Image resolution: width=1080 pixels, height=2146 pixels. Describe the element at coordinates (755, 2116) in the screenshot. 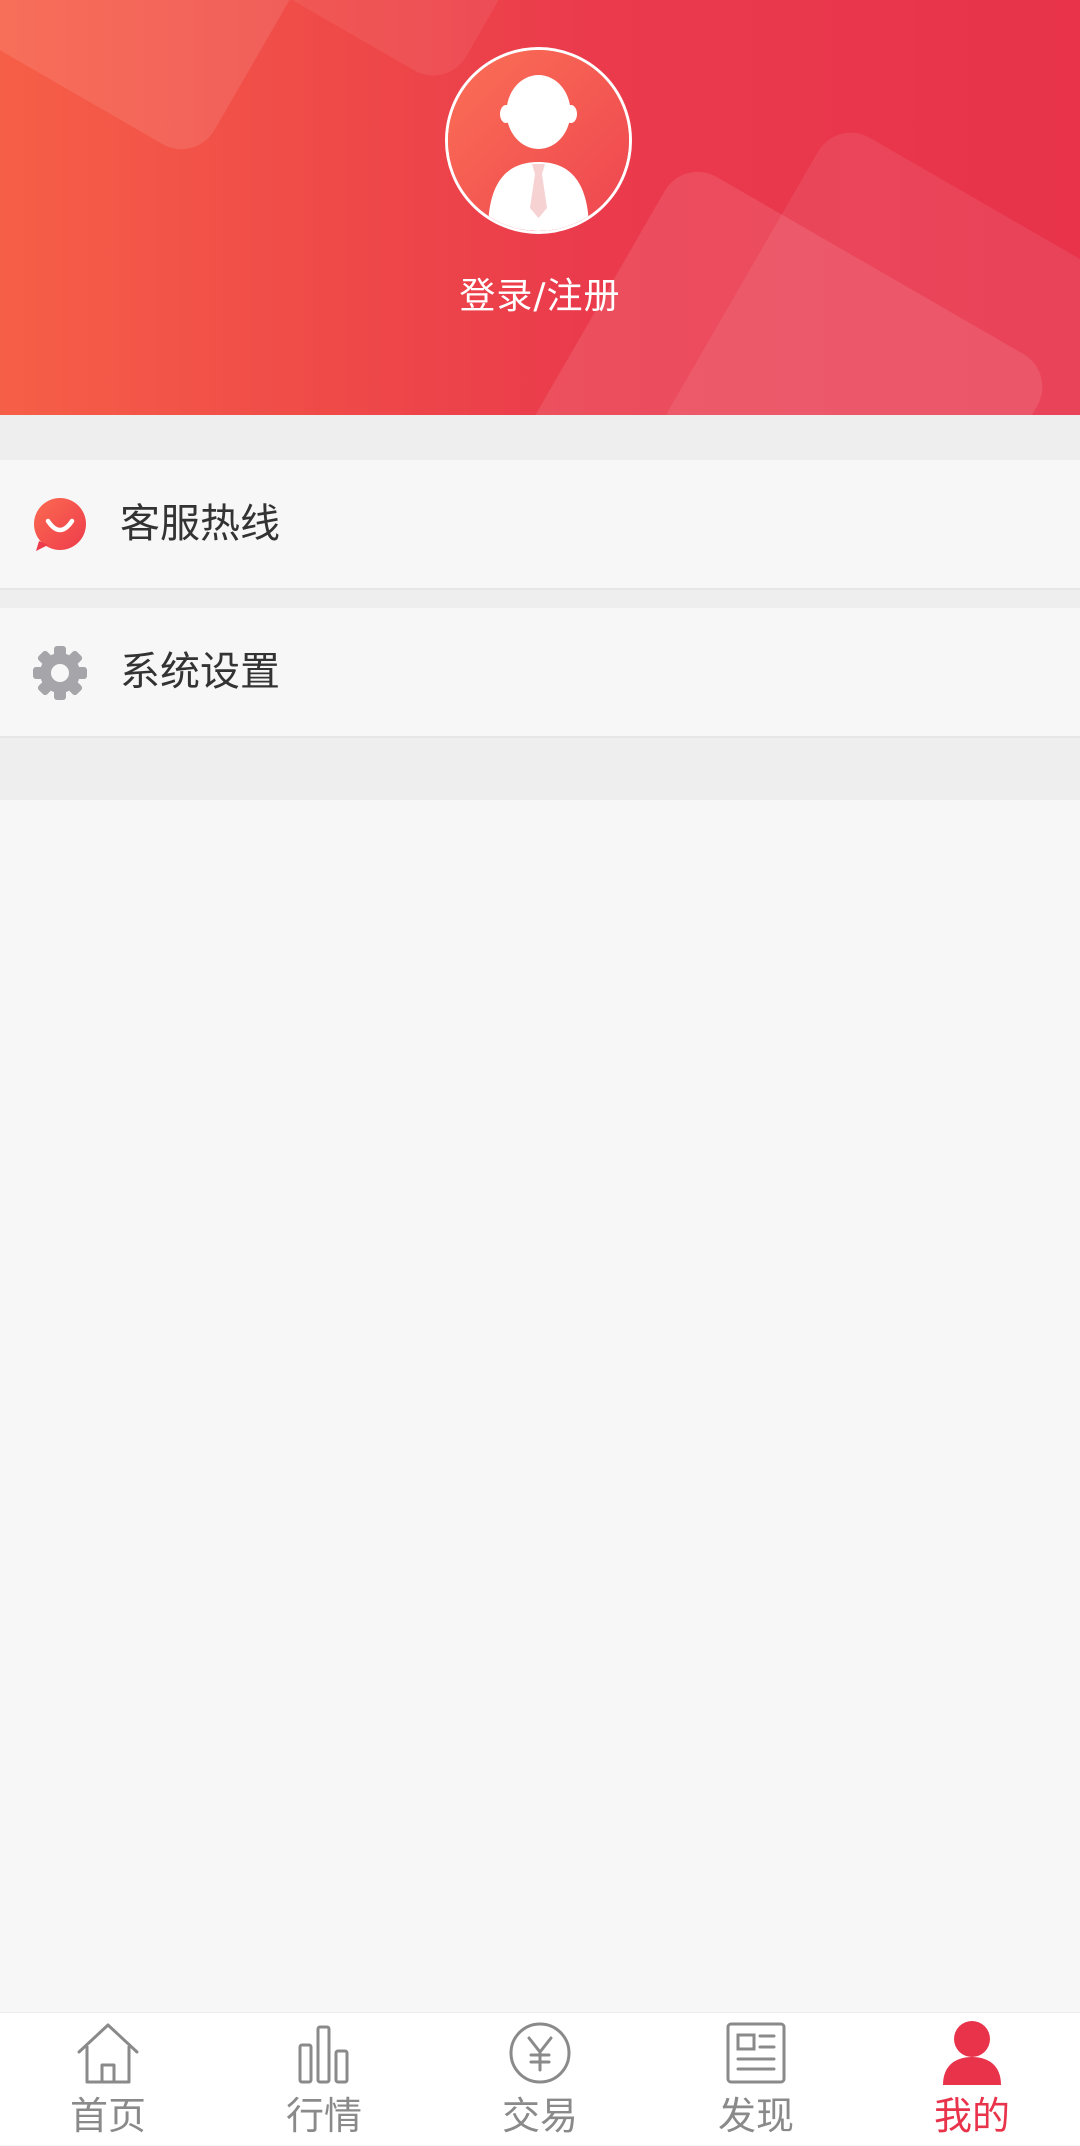

I see `tab-label: 发现` at that location.